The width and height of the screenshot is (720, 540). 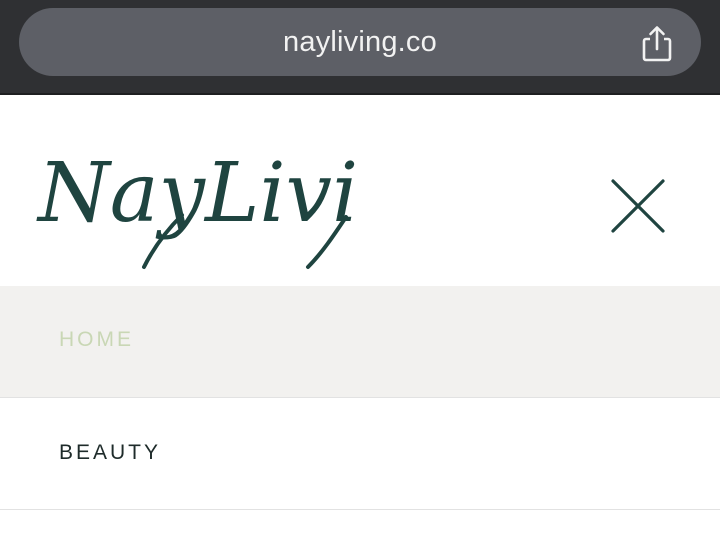 I want to click on close-icon, so click(x=638, y=206).